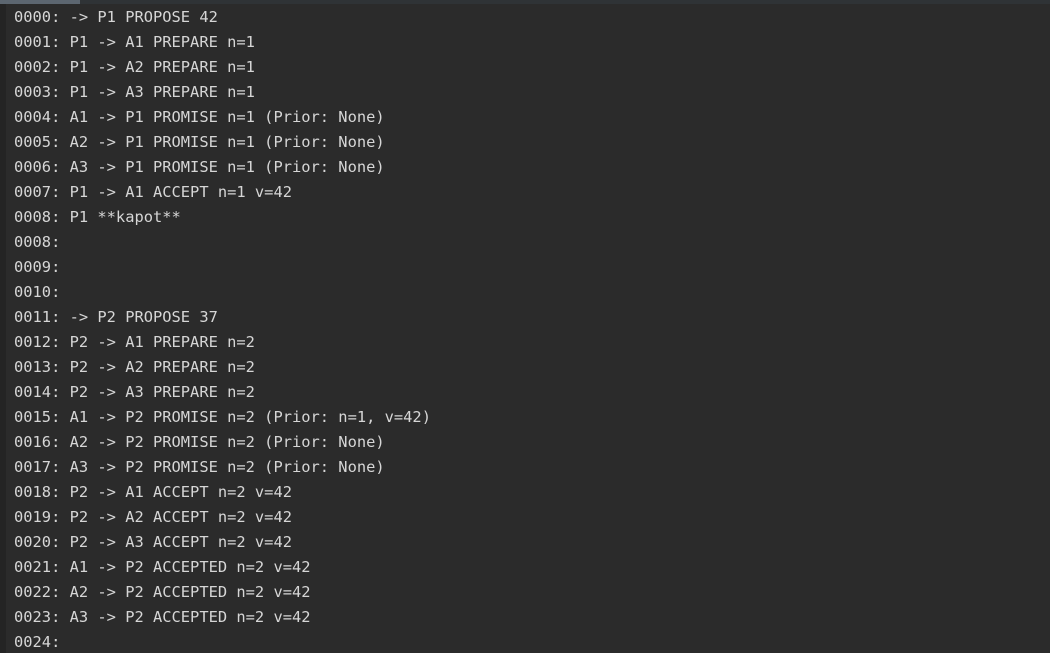  Describe the element at coordinates (37, 267) in the screenshot. I see `log-line: 0009:` at that location.